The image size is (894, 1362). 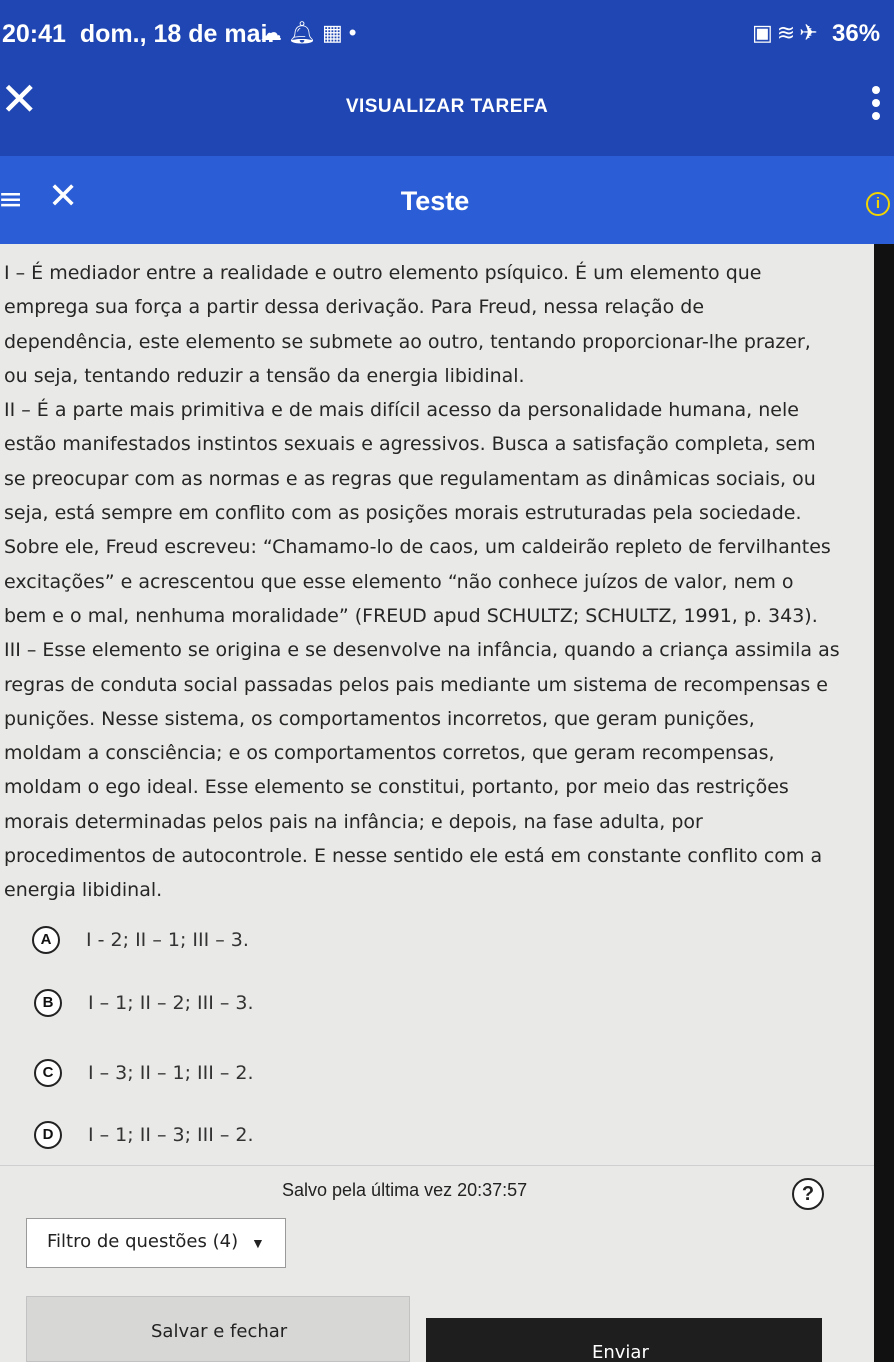 I want to click on screen-edge, so click(x=884, y=803).